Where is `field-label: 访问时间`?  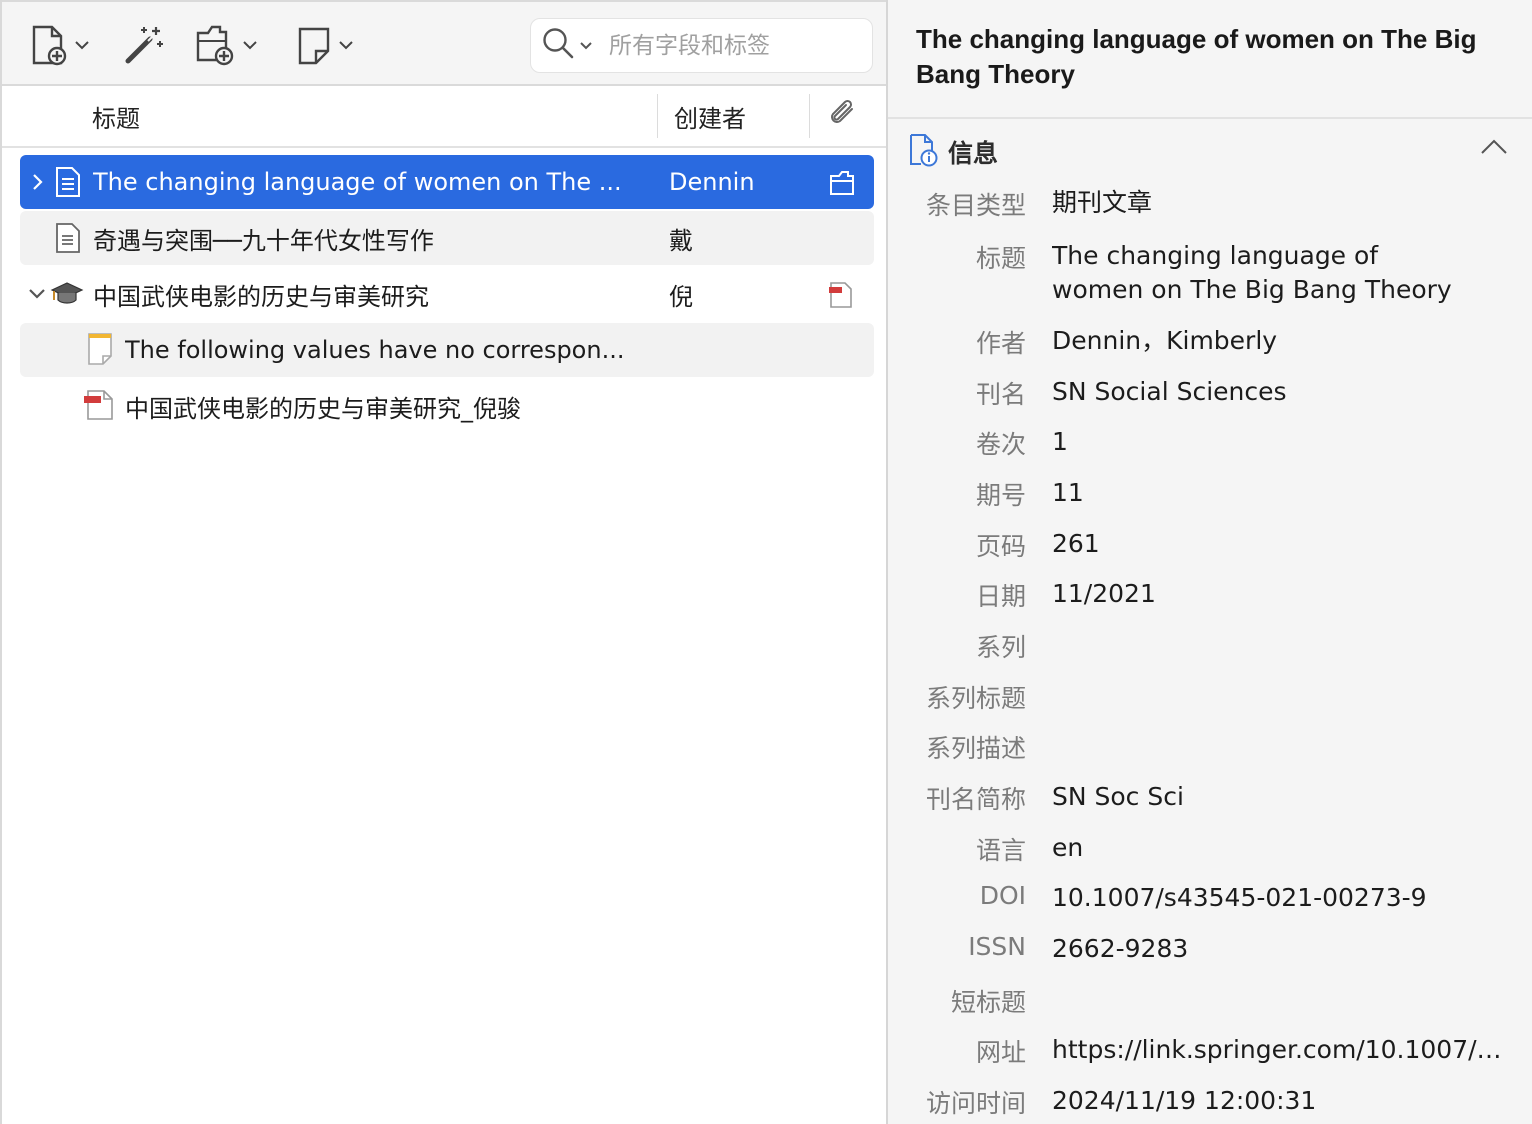 field-label: 访问时间 is located at coordinates (975, 1103).